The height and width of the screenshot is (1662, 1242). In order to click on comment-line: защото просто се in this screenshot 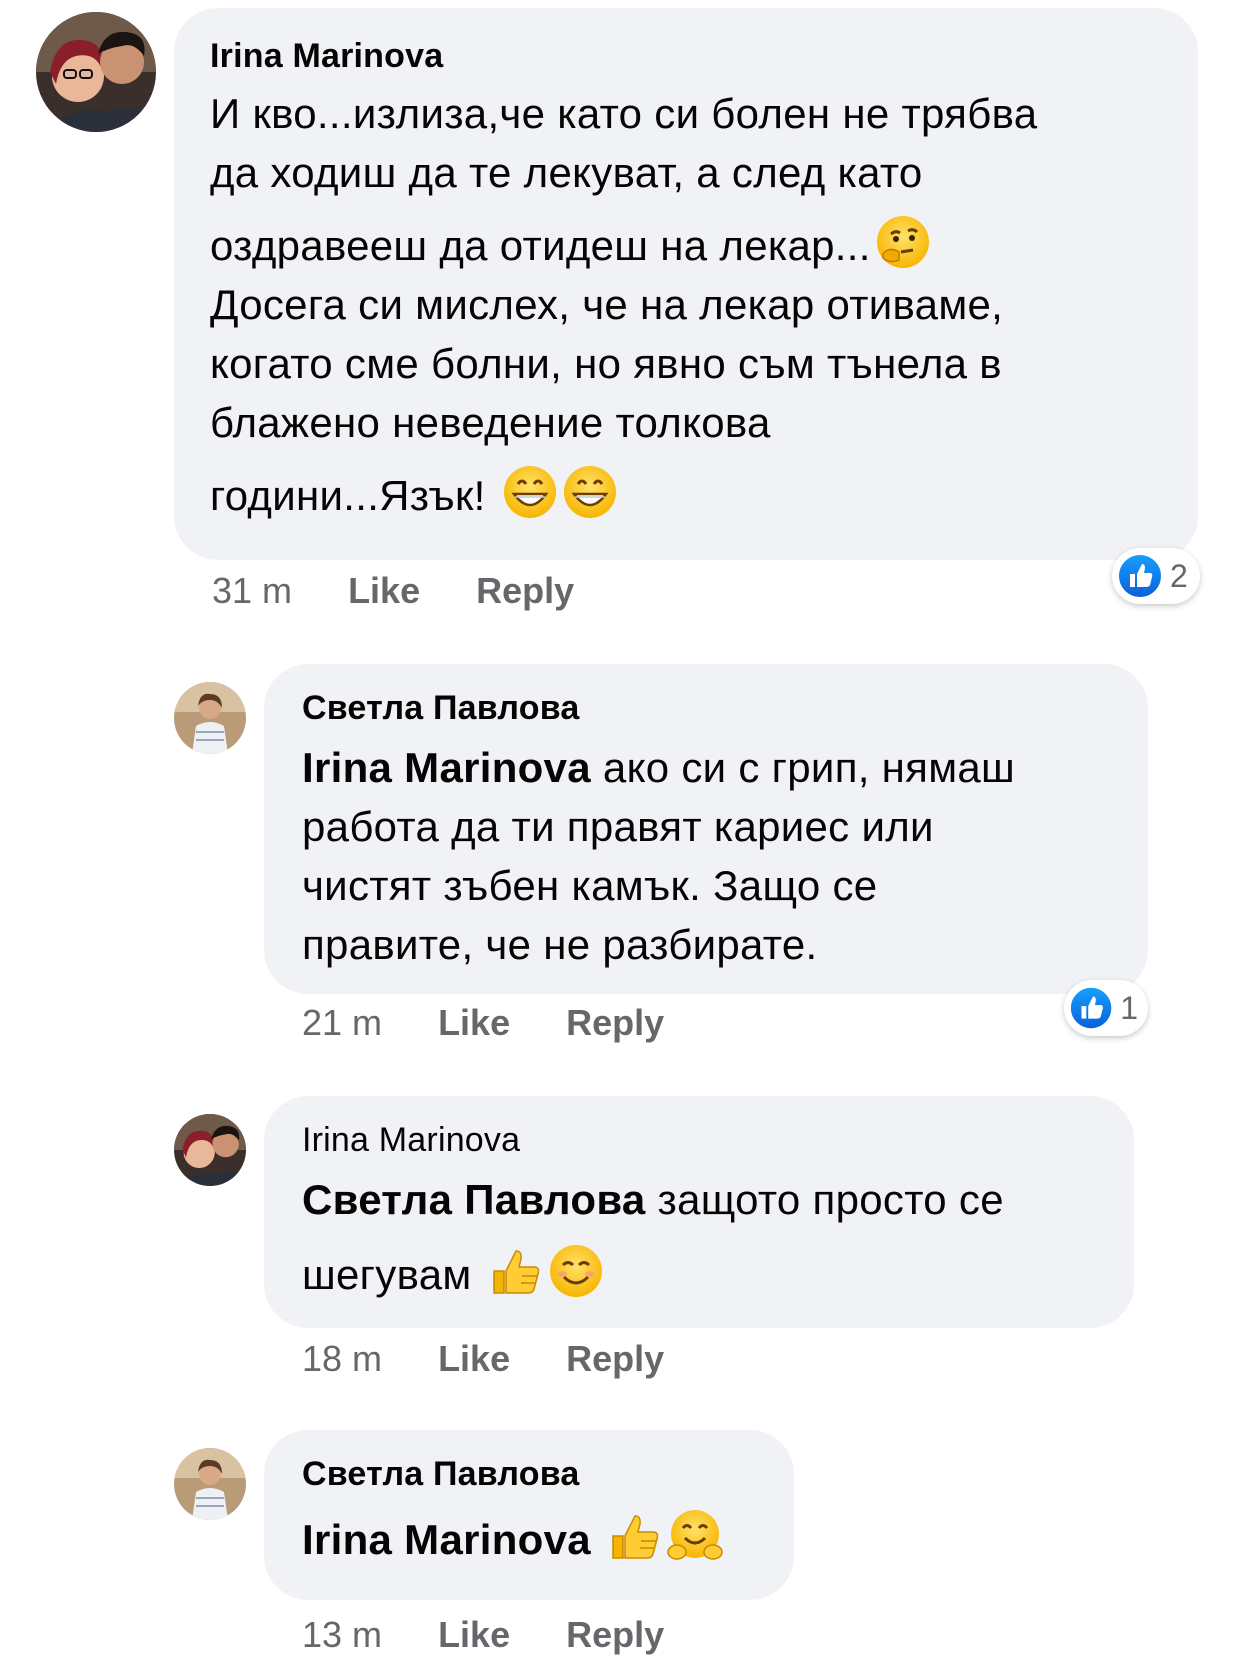, I will do `click(824, 1199)`.